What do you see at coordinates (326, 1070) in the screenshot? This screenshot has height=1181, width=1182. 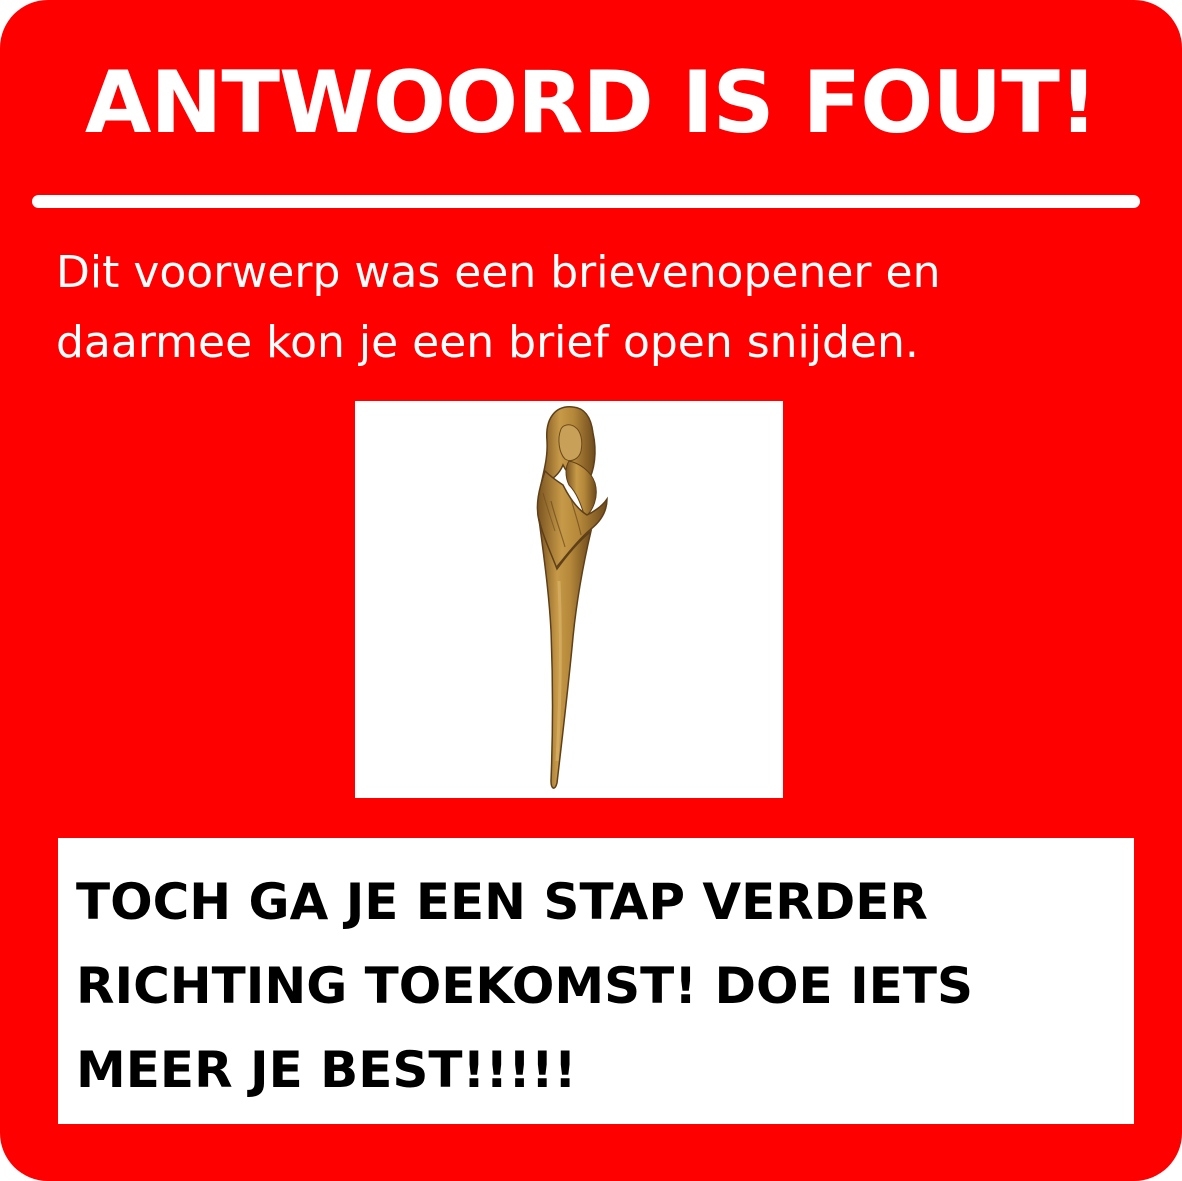 I see `encouragement-line-3: MEER JE BEST!!!!!` at bounding box center [326, 1070].